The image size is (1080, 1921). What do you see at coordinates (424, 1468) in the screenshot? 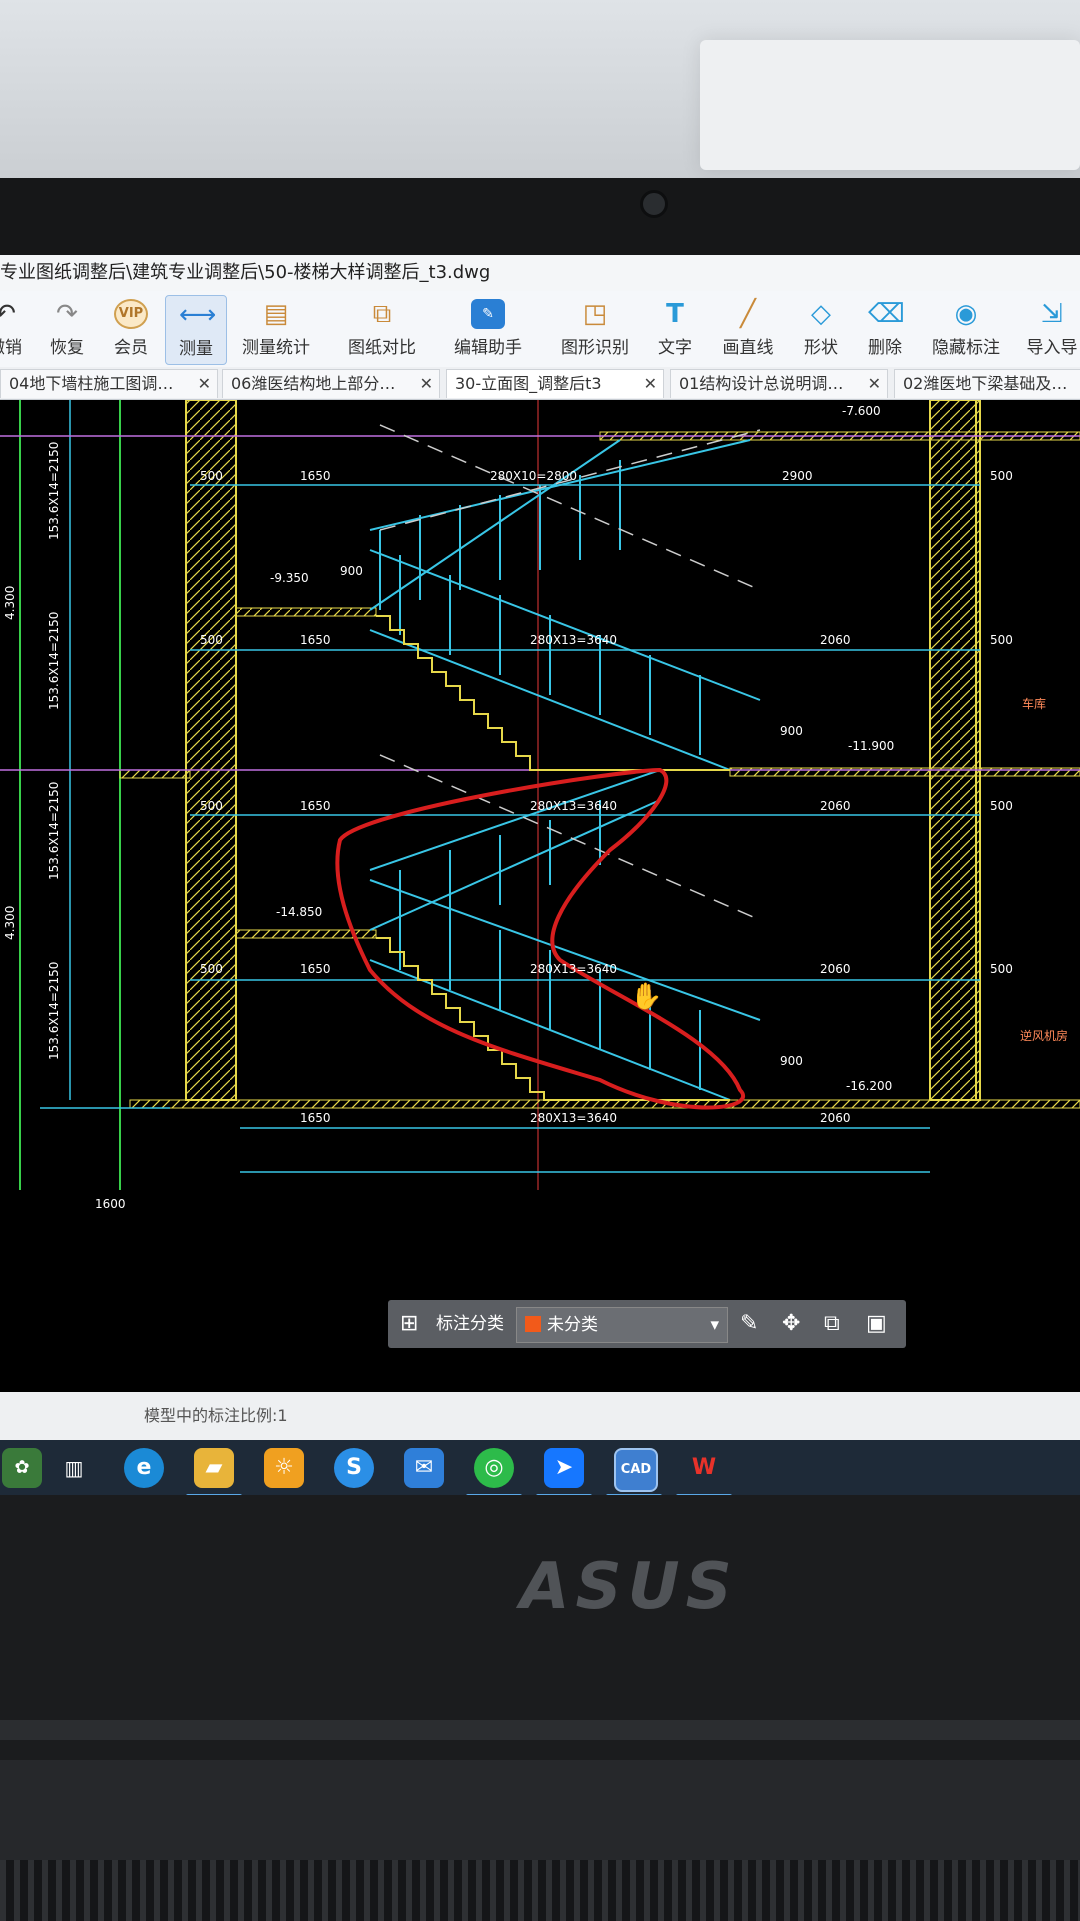
I see `mail-icon: ✉` at bounding box center [424, 1468].